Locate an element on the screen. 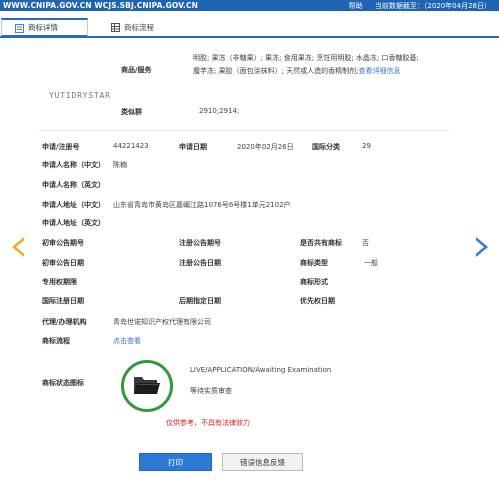 The height and width of the screenshot is (486, 499). later-date-label: 后期指定日期 is located at coordinates (200, 301).